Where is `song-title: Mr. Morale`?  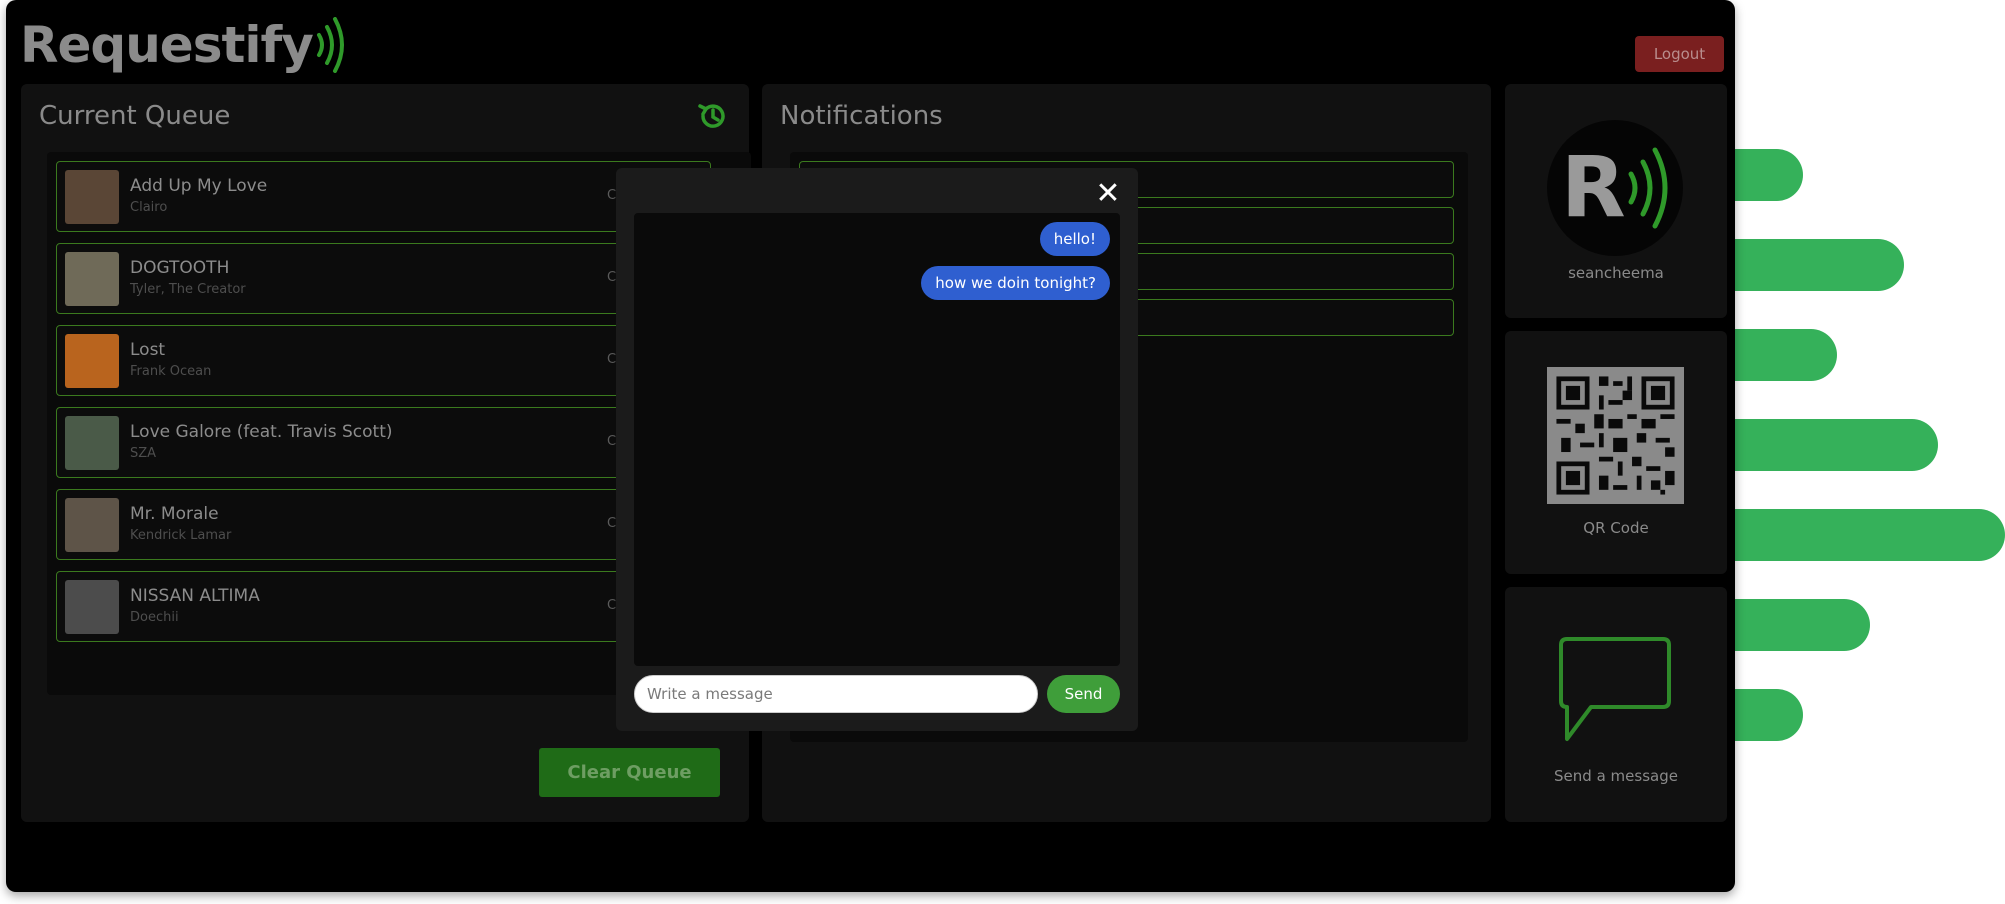 song-title: Mr. Morale is located at coordinates (174, 514).